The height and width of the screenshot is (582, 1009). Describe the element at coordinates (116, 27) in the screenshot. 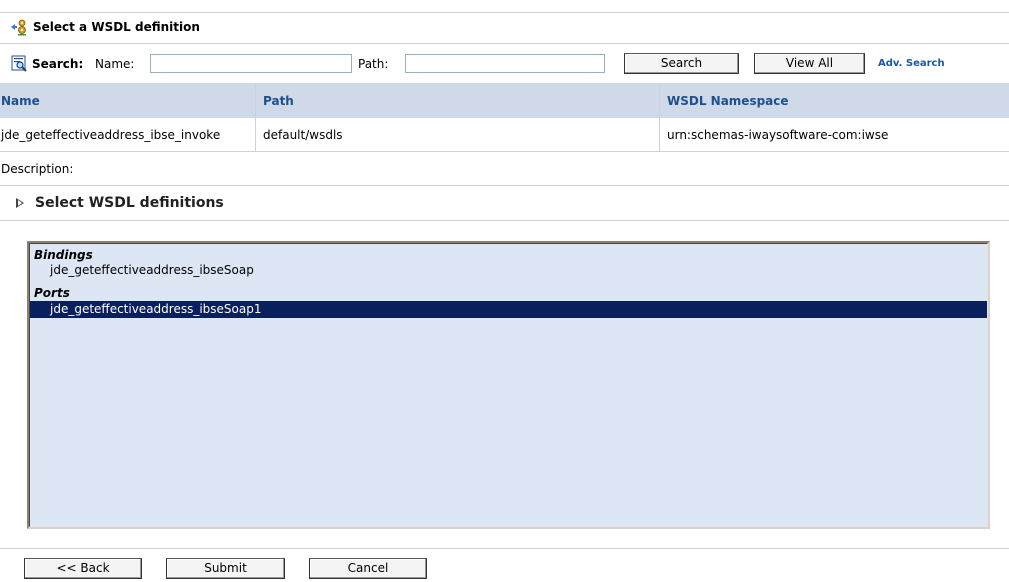

I see `page-title: Select a WSDL definition` at that location.